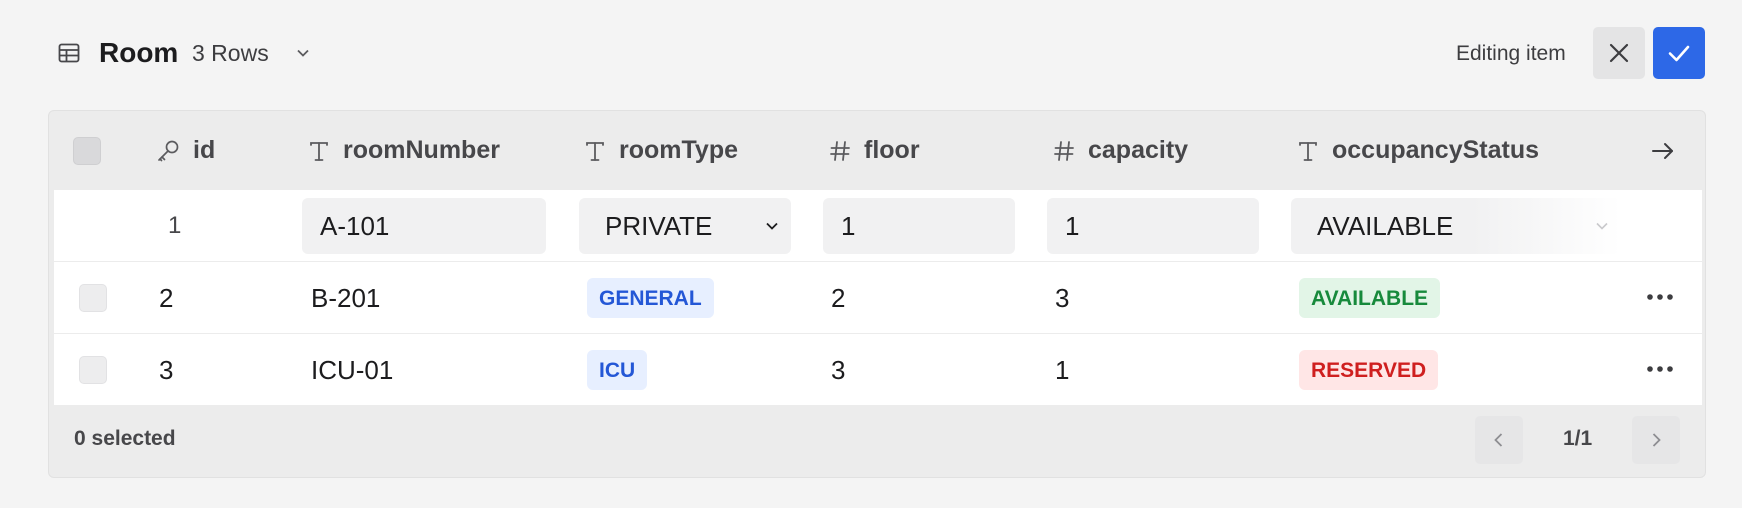  I want to click on room-type-badge: ICU, so click(617, 370).